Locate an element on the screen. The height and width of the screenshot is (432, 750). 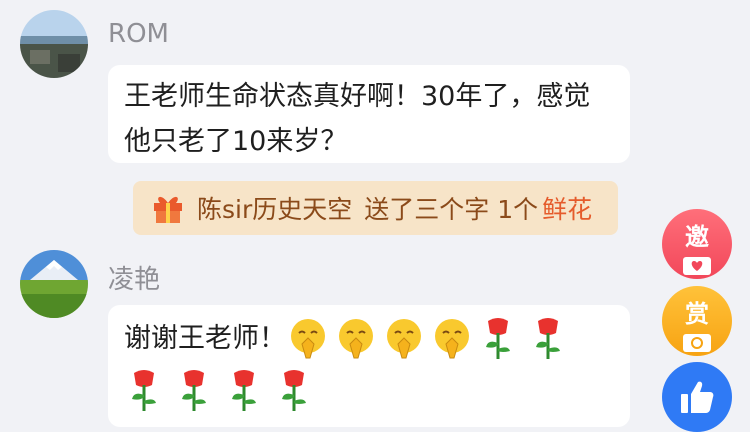
heart-icon is located at coordinates (697, 266).